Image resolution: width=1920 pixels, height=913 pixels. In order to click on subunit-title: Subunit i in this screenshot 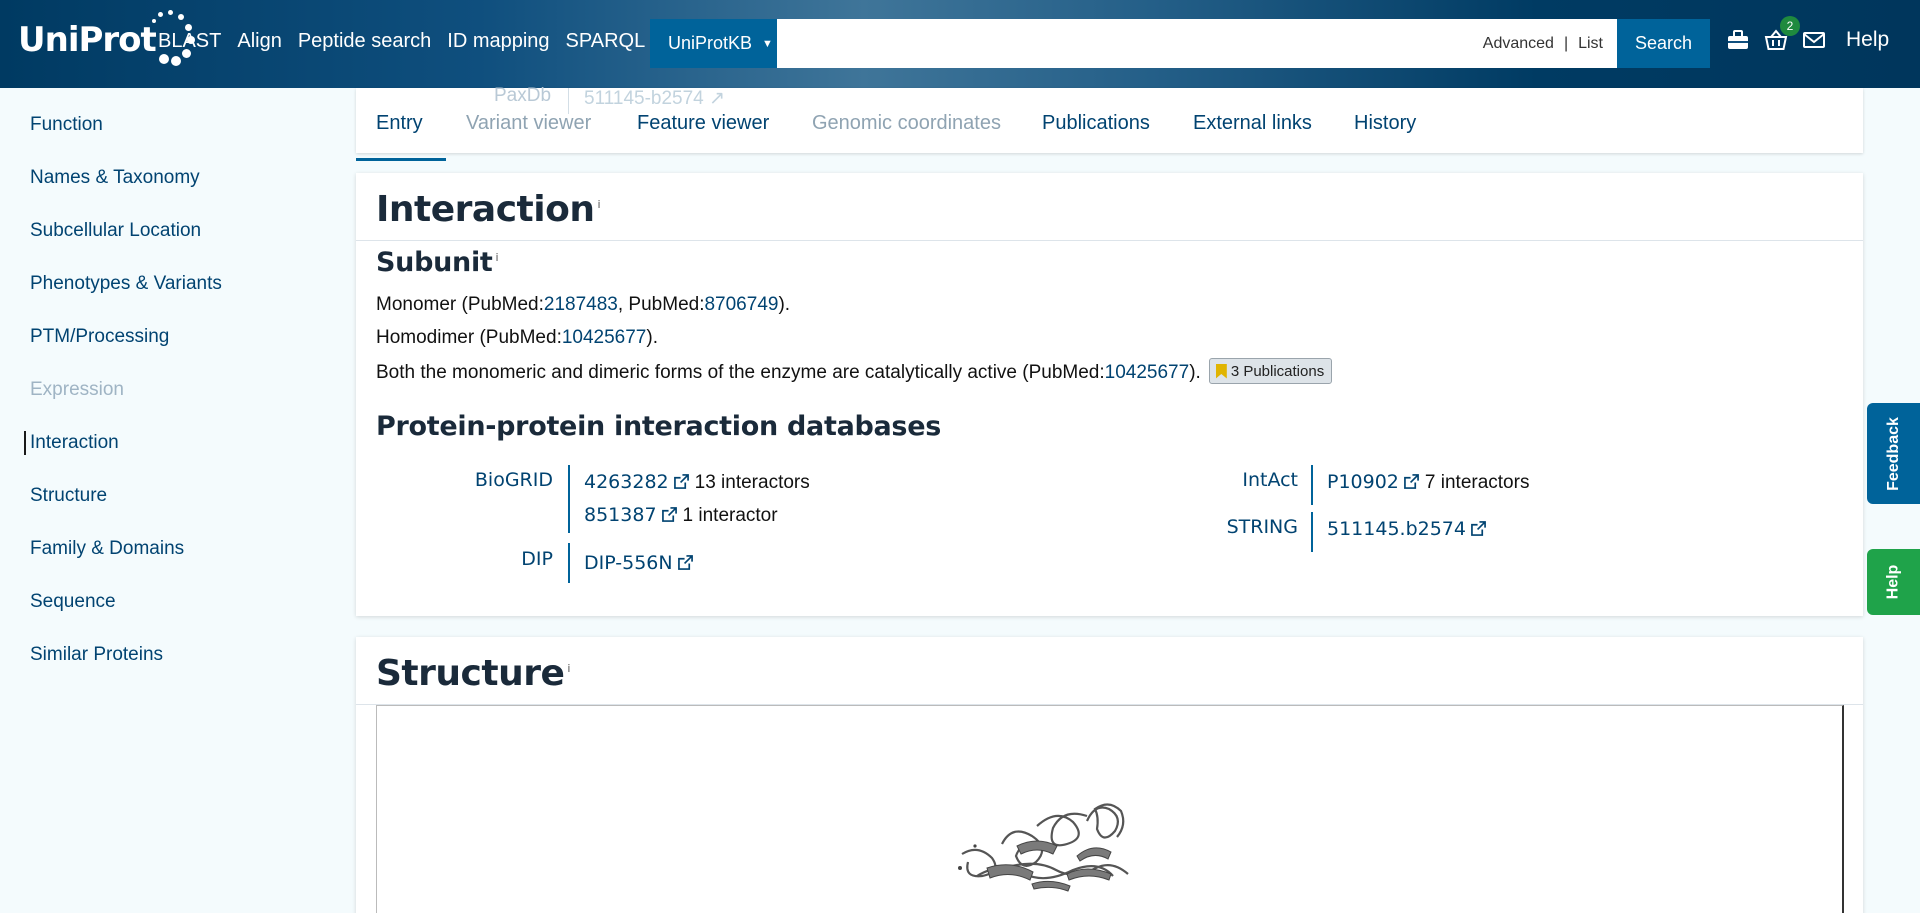, I will do `click(437, 262)`.